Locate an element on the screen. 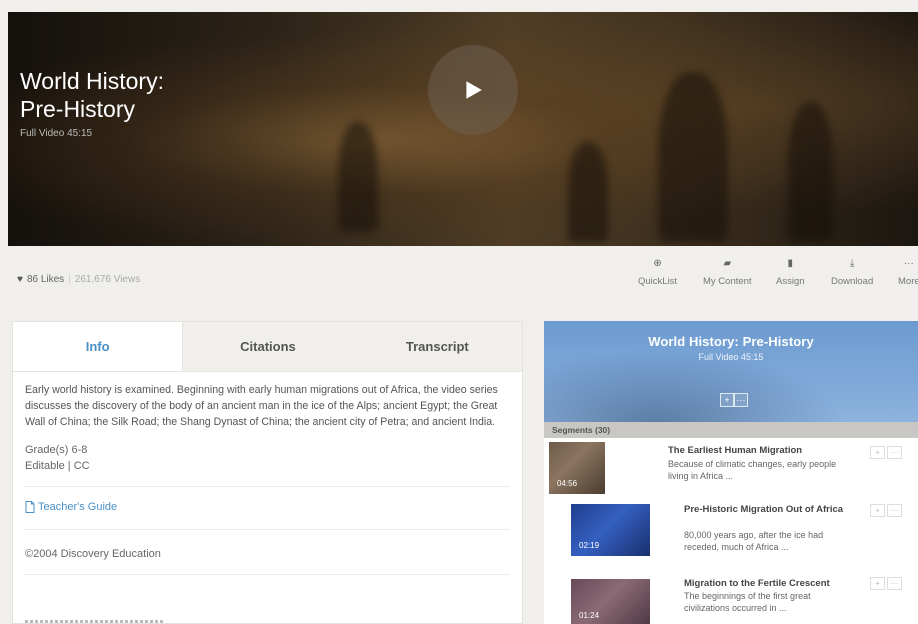 The width and height of the screenshot is (918, 624). video-stats: ♥ 86 Likes | 261,676 Views is located at coordinates (78, 279).